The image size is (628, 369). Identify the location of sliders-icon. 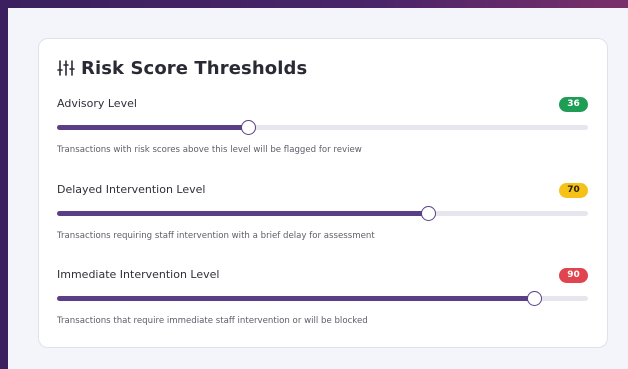
(66, 68).